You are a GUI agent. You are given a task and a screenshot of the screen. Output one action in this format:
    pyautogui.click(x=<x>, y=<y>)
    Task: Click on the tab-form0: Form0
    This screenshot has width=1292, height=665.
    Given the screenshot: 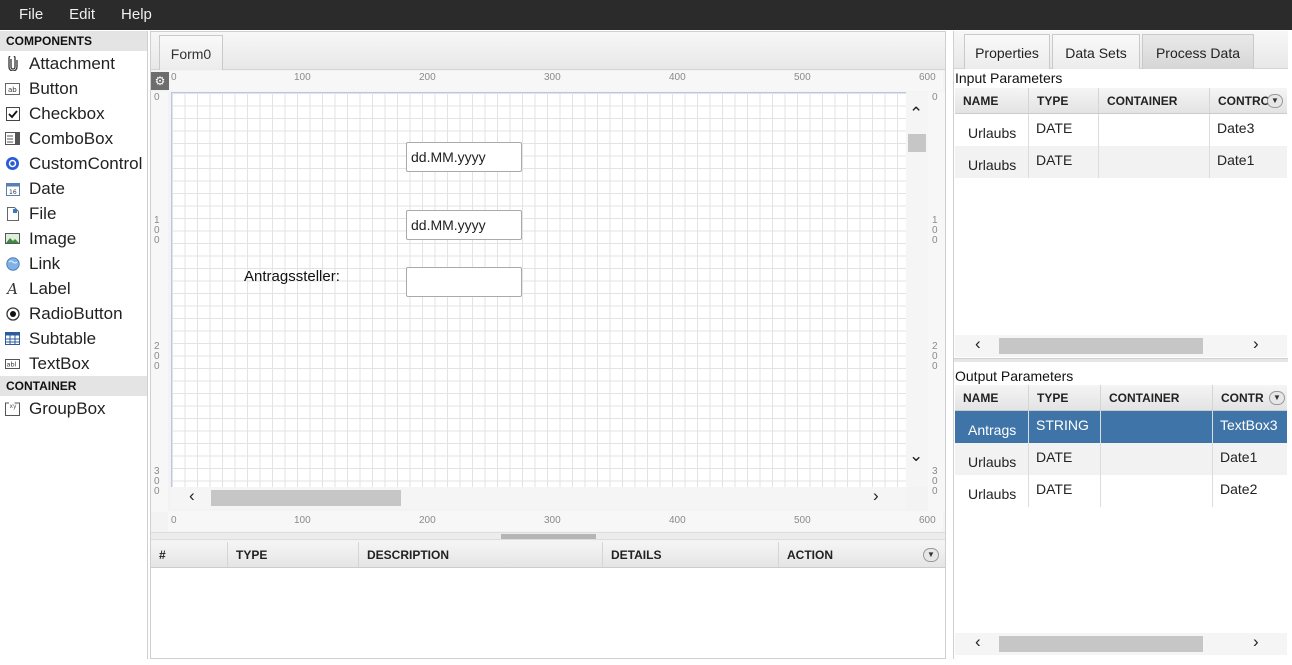 What is the action you would take?
    pyautogui.click(x=191, y=52)
    